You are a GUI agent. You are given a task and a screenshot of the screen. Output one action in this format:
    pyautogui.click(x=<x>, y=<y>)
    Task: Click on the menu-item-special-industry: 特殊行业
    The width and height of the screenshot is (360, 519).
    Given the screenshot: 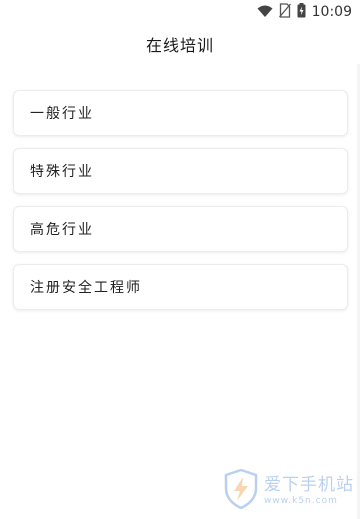 What is the action you would take?
    pyautogui.click(x=180, y=171)
    